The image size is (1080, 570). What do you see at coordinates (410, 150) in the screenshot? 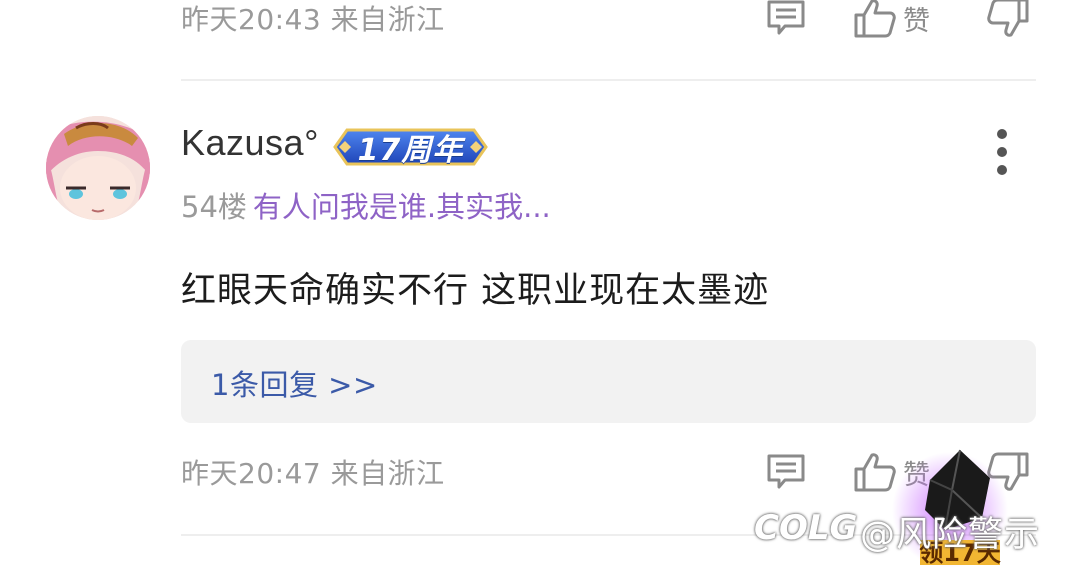
I see `badge-label: 17周年` at bounding box center [410, 150].